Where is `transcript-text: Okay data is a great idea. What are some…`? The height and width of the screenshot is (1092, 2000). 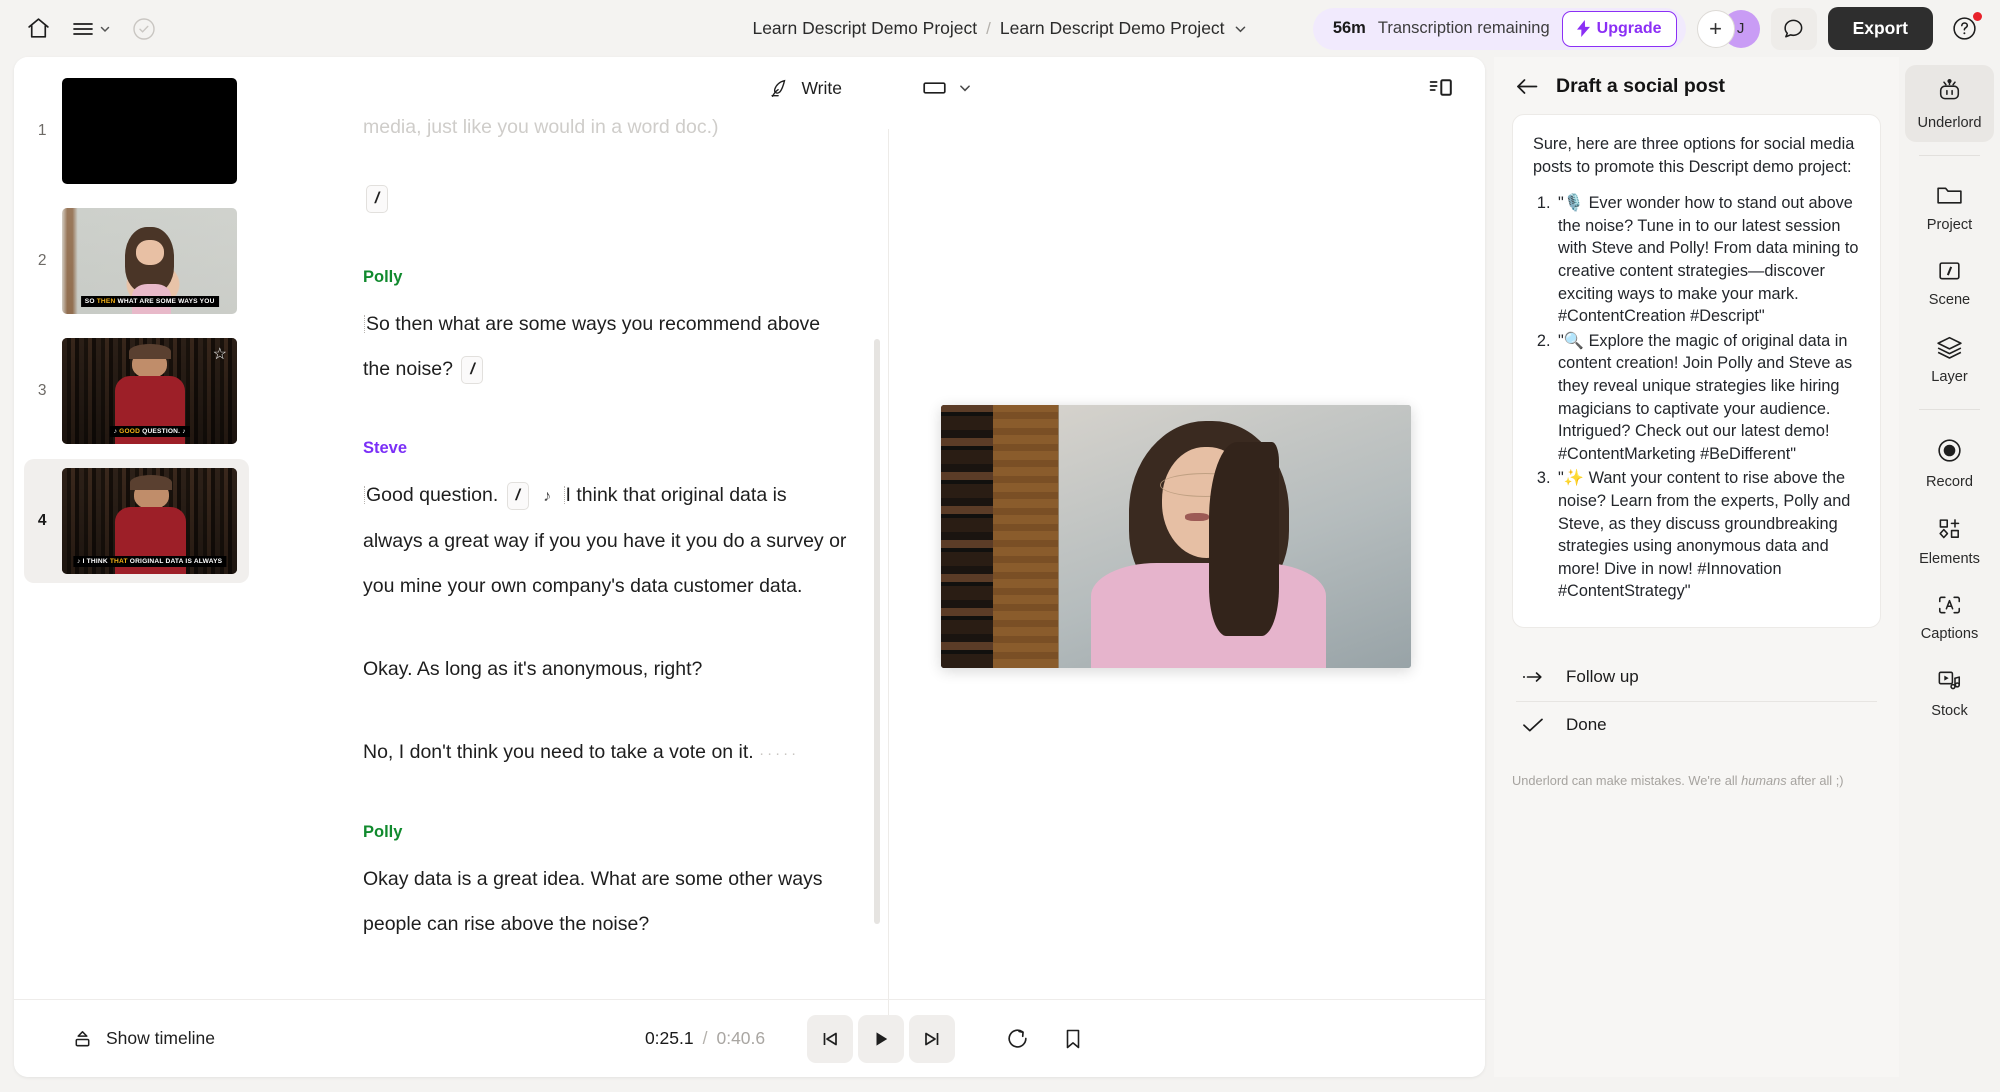 transcript-text: Okay data is a great idea. What are some… is located at coordinates (593, 901).